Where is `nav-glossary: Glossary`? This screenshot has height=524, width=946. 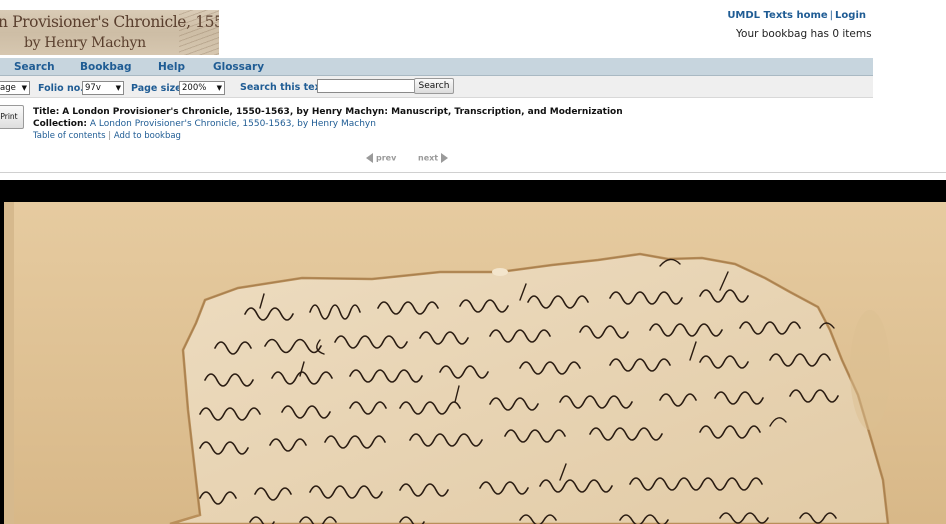 nav-glossary: Glossary is located at coordinates (238, 67).